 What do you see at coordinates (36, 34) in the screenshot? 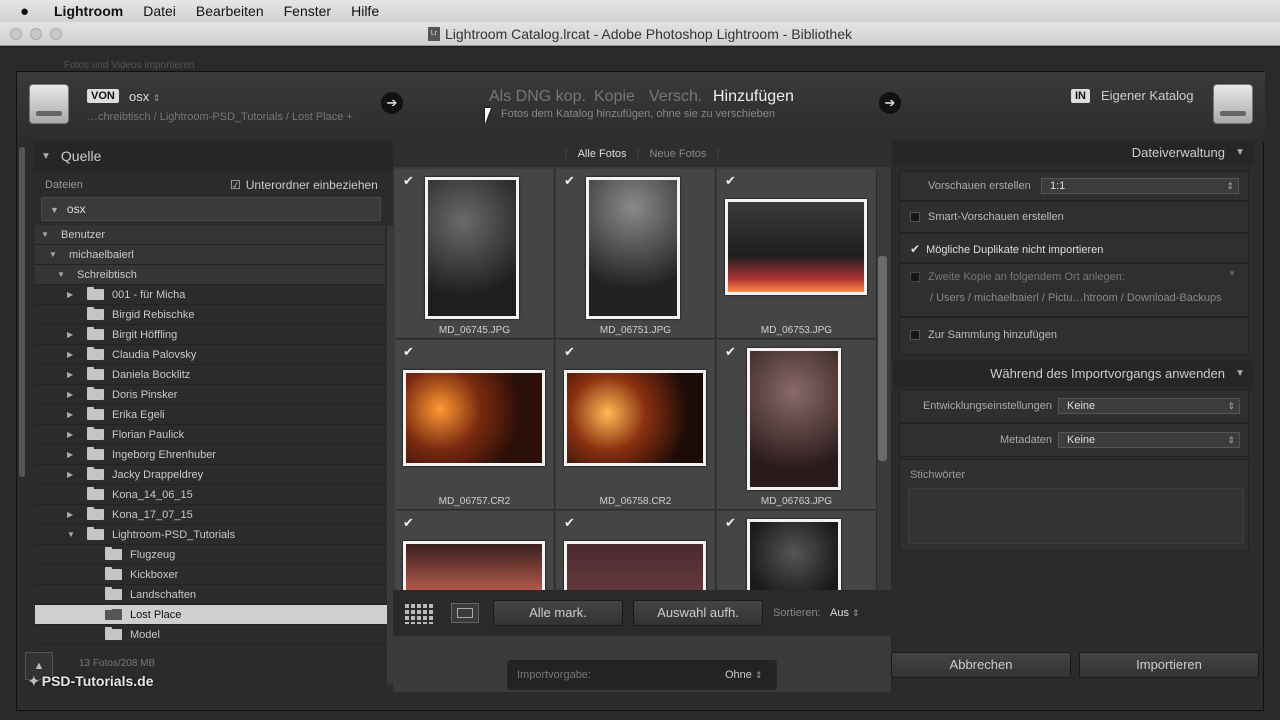
I see `minimize-window-button` at bounding box center [36, 34].